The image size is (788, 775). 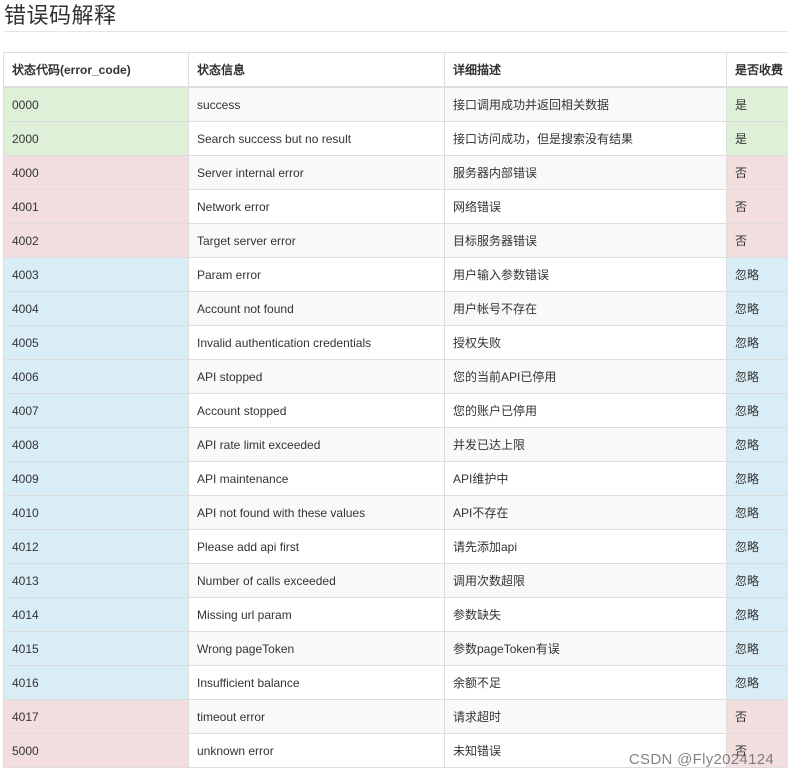 I want to click on cell-error-code: 4003, so click(x=96, y=274).